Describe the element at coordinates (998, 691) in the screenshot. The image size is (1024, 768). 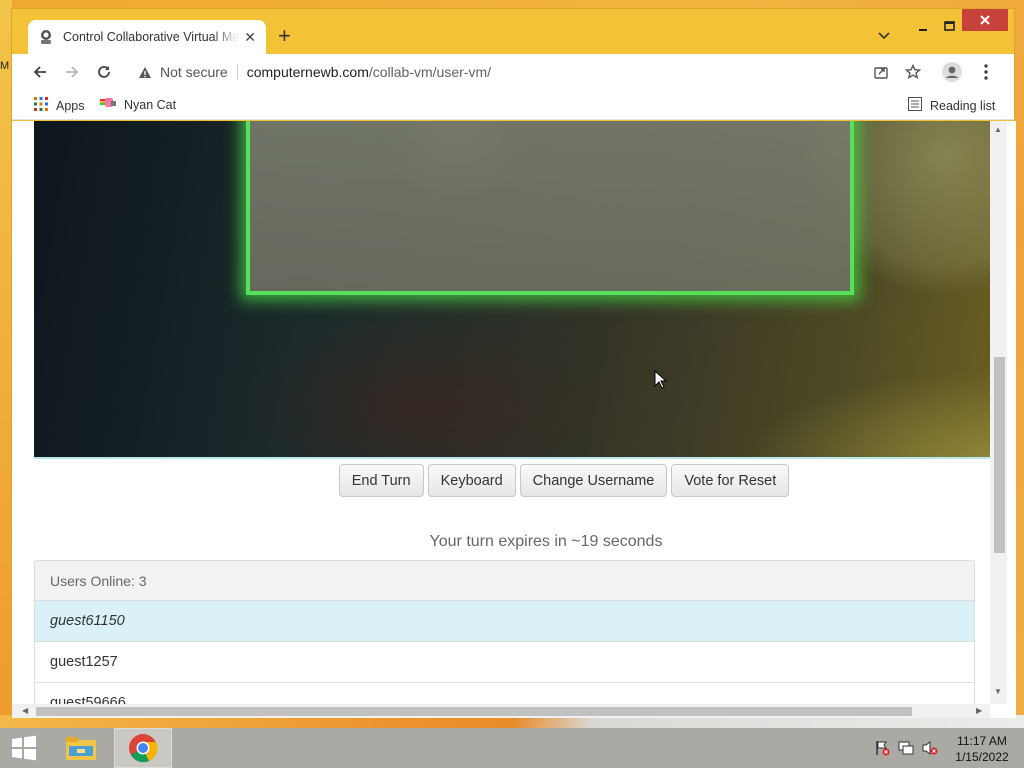
I see `scroll-down-arrow-icon: ▼` at that location.